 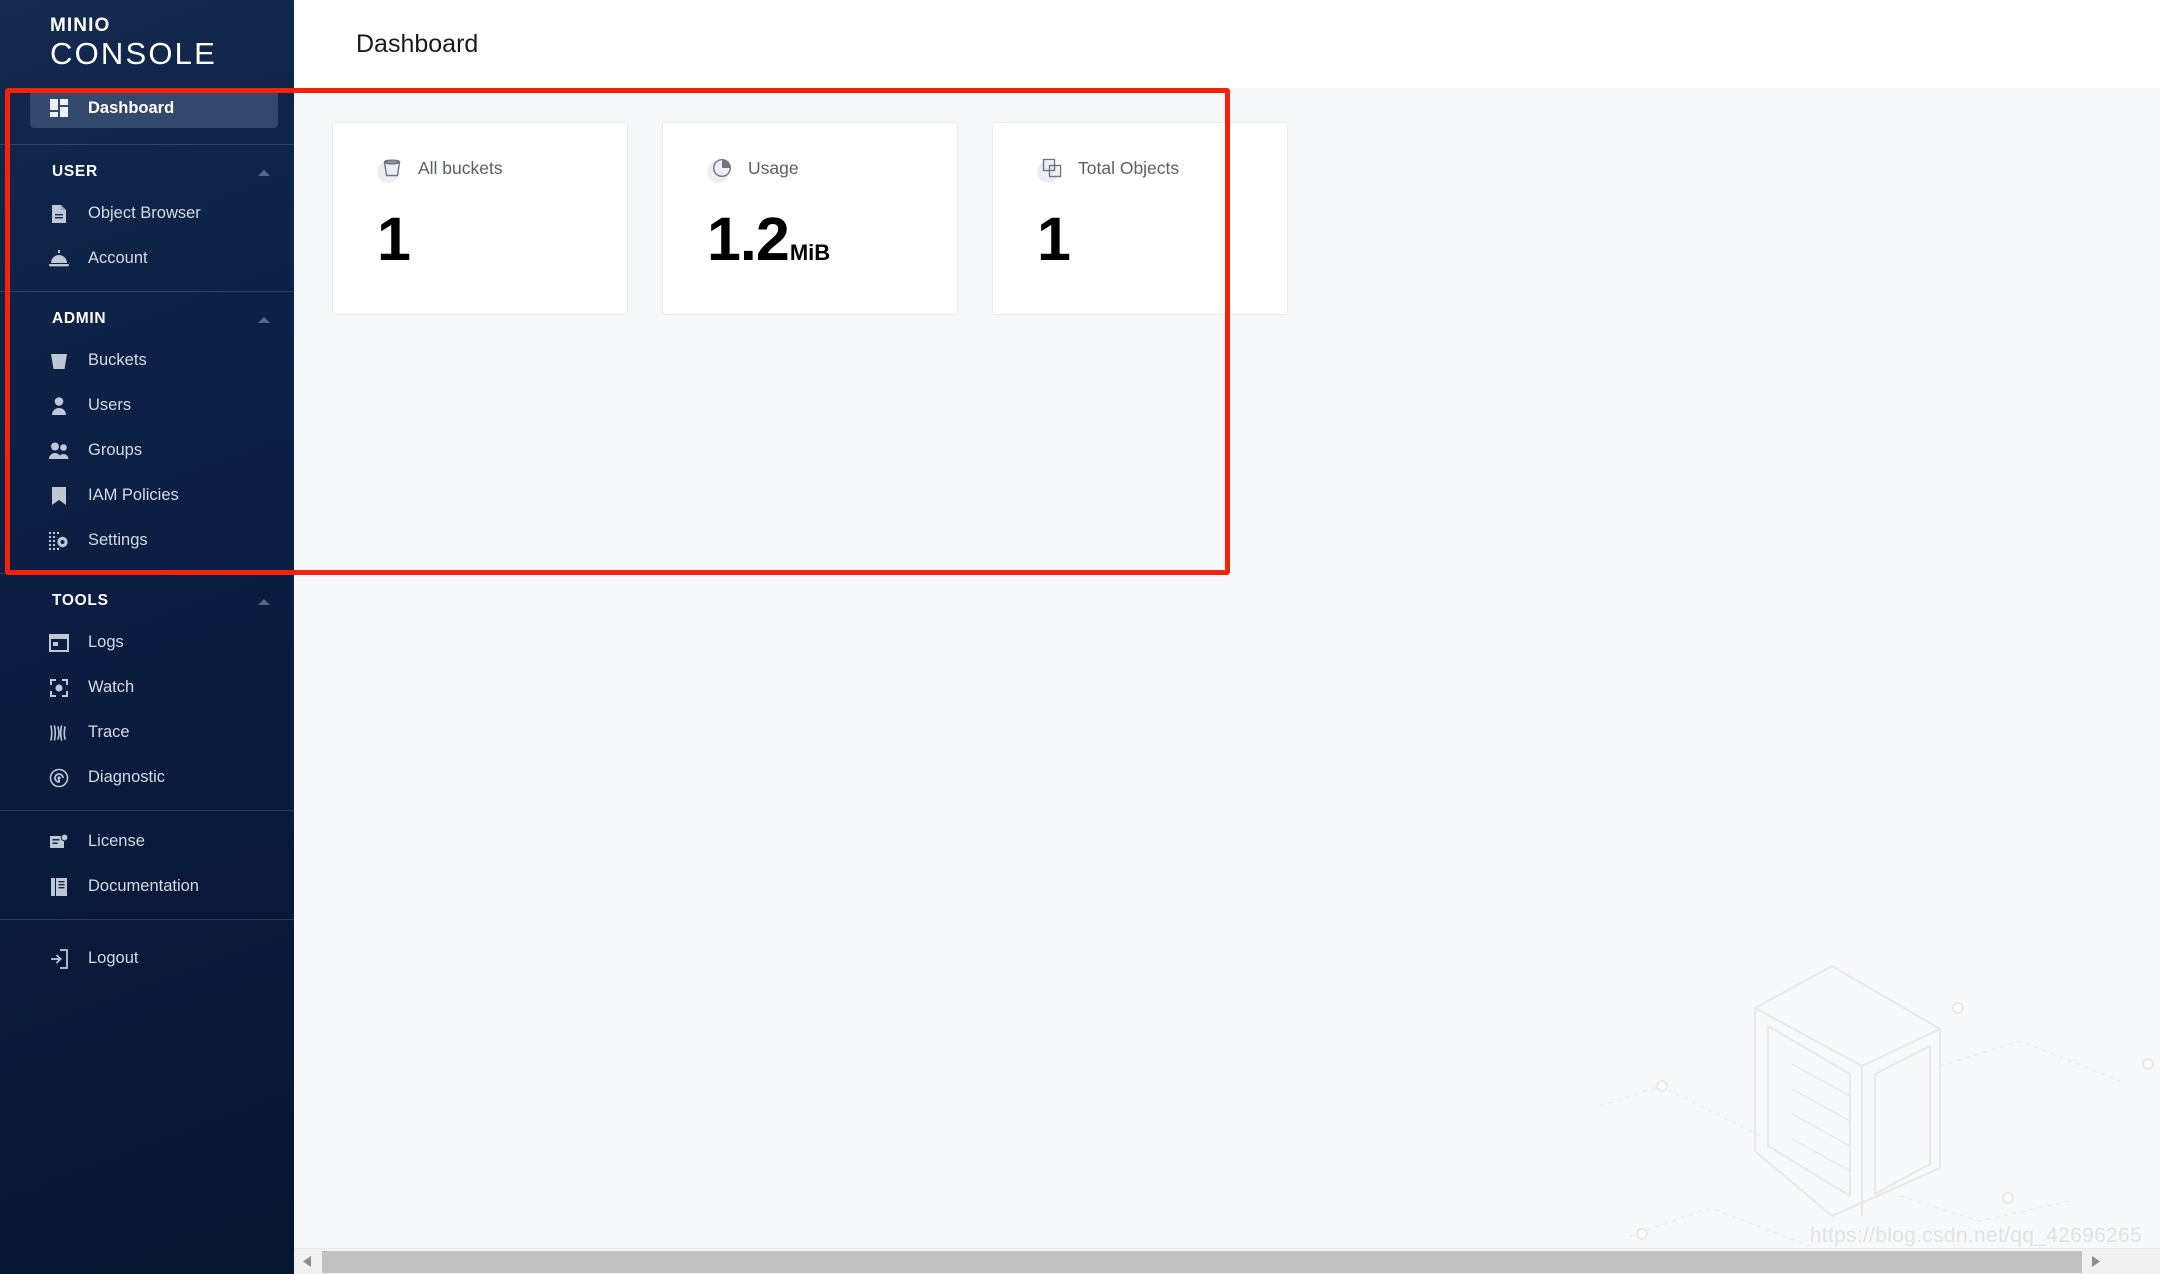 What do you see at coordinates (59, 887) in the screenshot?
I see `book-icon` at bounding box center [59, 887].